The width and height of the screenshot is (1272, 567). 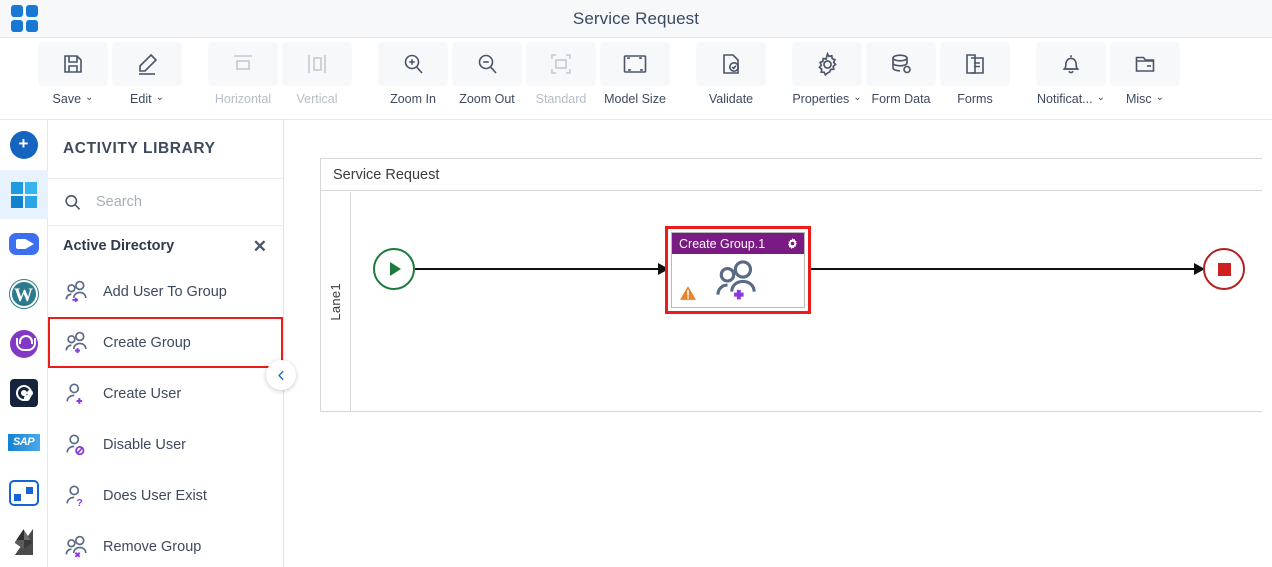 What do you see at coordinates (722, 243) in the screenshot?
I see `task-name: Create Group.1` at bounding box center [722, 243].